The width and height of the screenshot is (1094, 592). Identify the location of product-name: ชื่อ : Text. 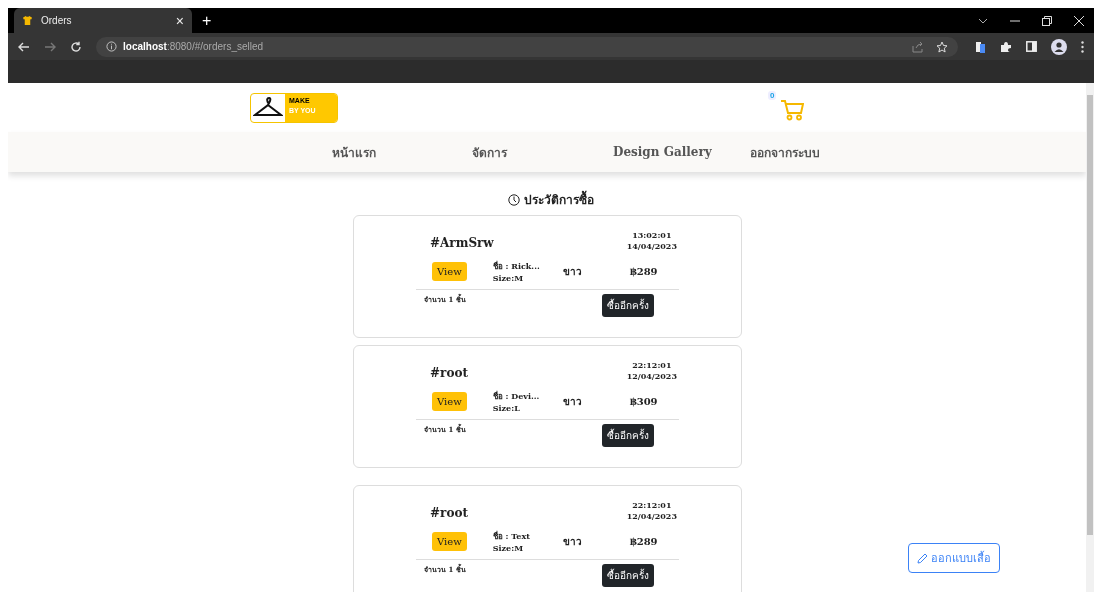
(511, 536).